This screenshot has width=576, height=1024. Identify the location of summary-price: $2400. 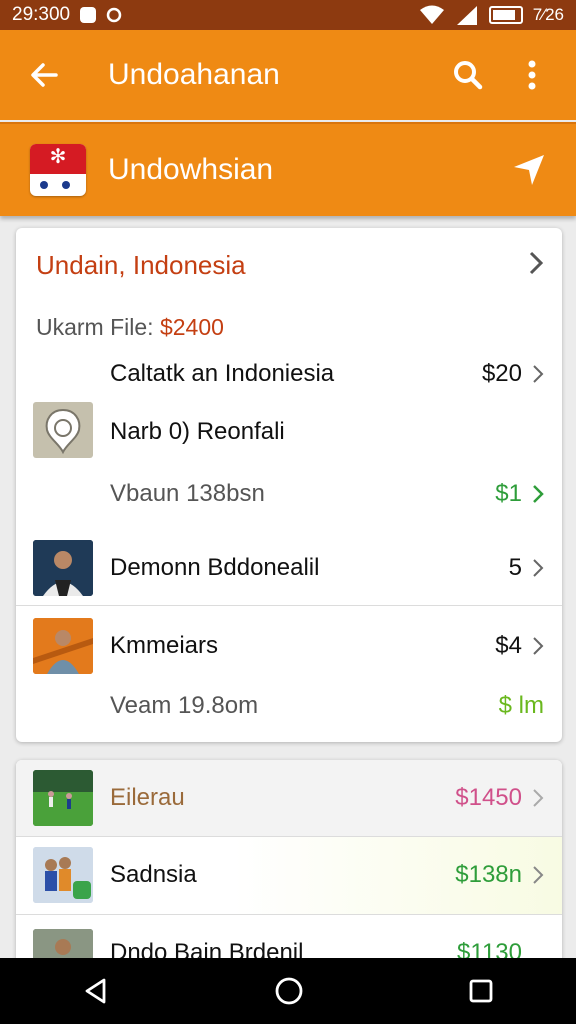
(191, 327).